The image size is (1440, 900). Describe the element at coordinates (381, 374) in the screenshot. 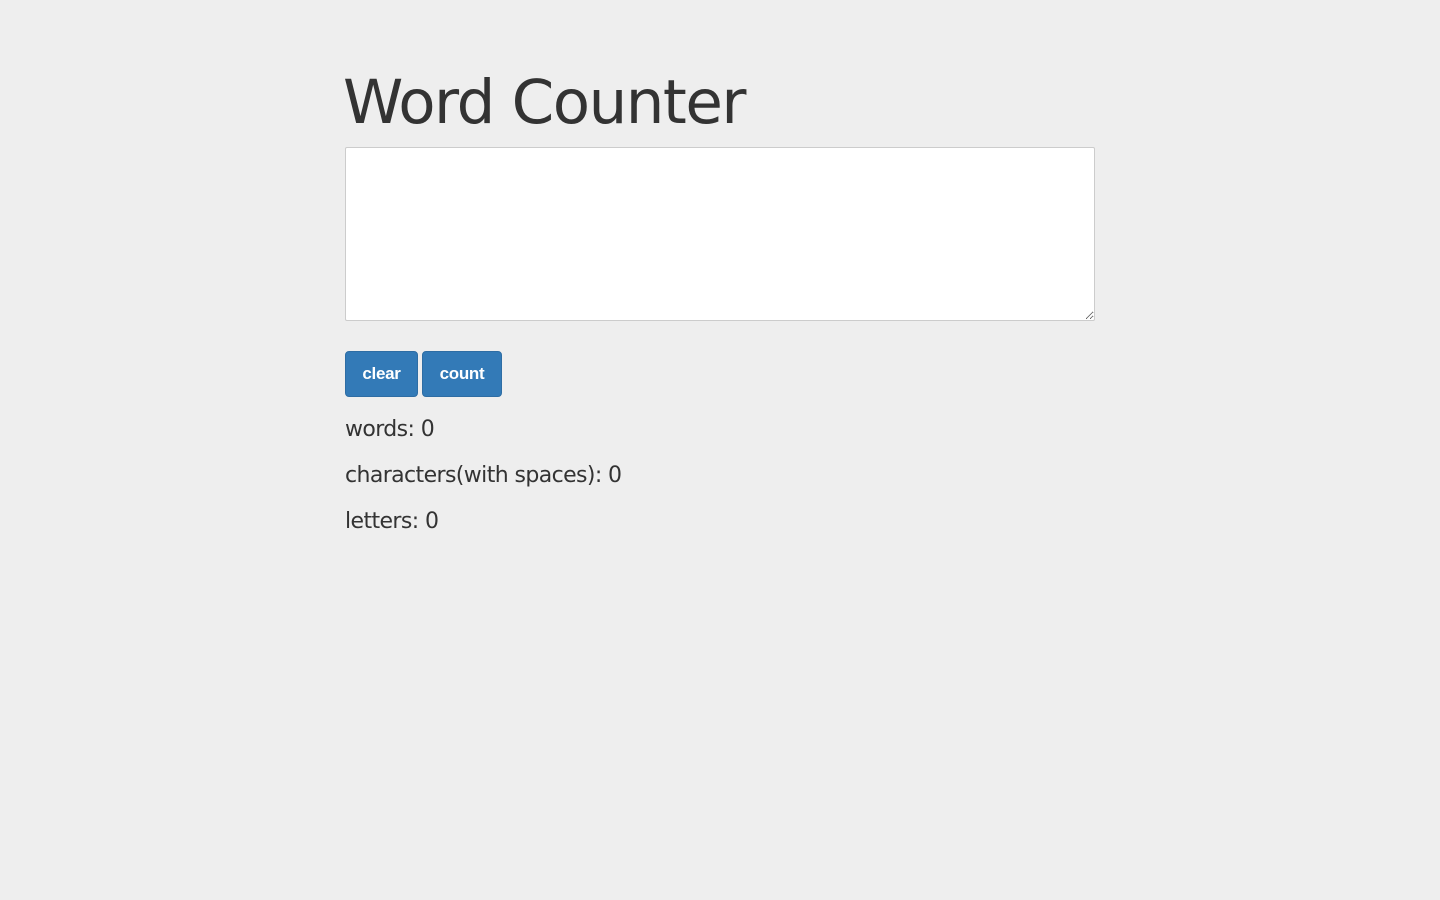

I see `clear-button: clear` at that location.